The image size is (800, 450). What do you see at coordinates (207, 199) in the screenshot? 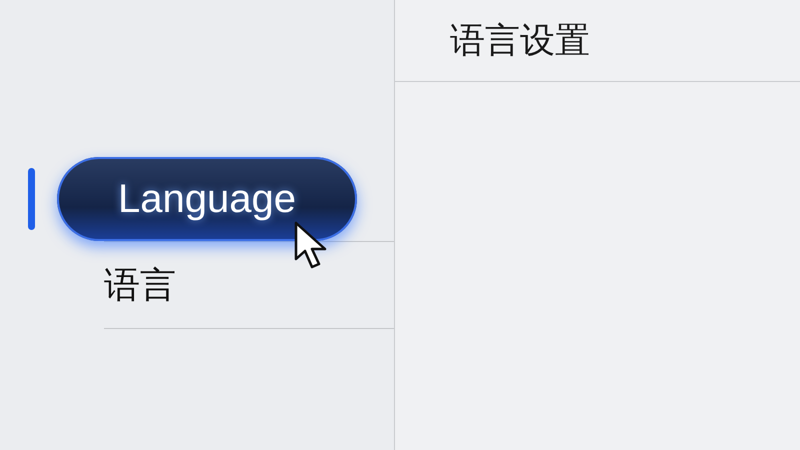
I see `sidebar-item: Language` at bounding box center [207, 199].